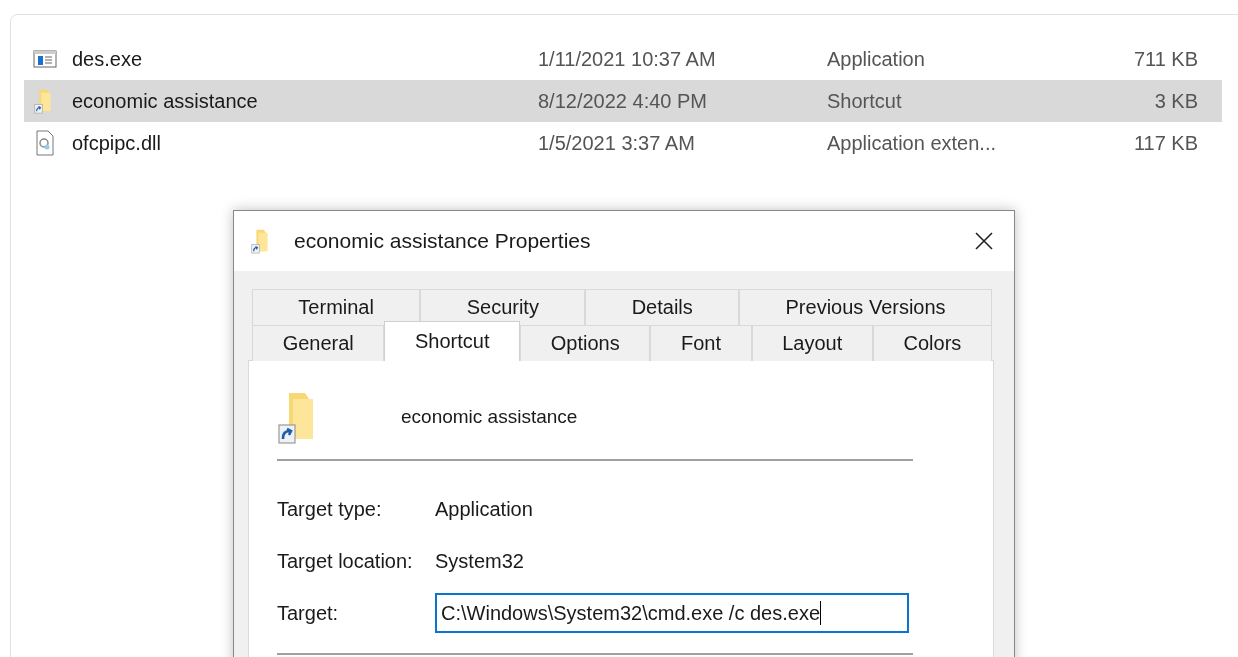 The width and height of the screenshot is (1238, 657). What do you see at coordinates (330, 509) in the screenshot?
I see `field-label: Target type:` at bounding box center [330, 509].